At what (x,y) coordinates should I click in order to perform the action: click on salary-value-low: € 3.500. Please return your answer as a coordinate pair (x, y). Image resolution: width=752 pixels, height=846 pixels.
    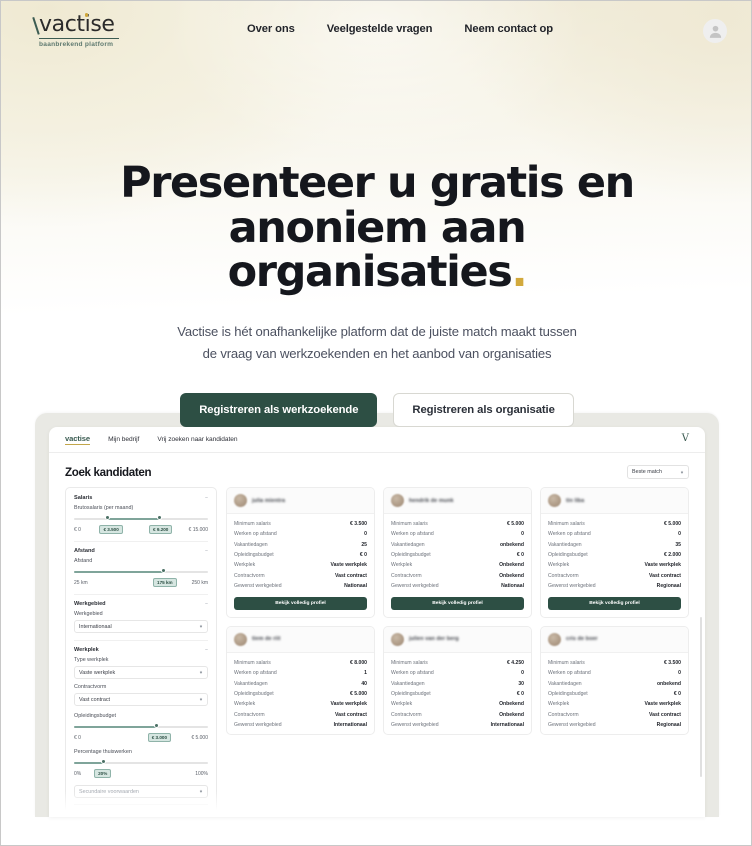
    Looking at the image, I should click on (111, 529).